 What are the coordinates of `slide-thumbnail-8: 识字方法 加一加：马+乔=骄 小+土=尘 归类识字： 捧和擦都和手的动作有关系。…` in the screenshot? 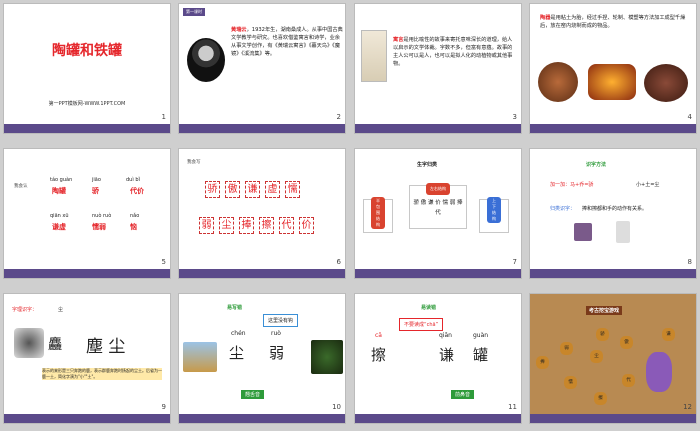 It's located at (613, 213).